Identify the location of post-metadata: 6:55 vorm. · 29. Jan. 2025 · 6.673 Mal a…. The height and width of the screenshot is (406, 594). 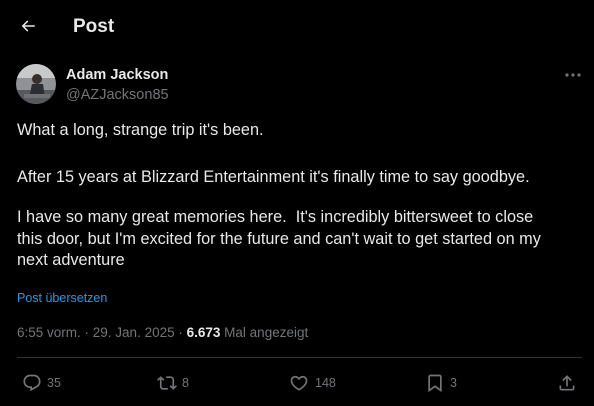
(162, 333).